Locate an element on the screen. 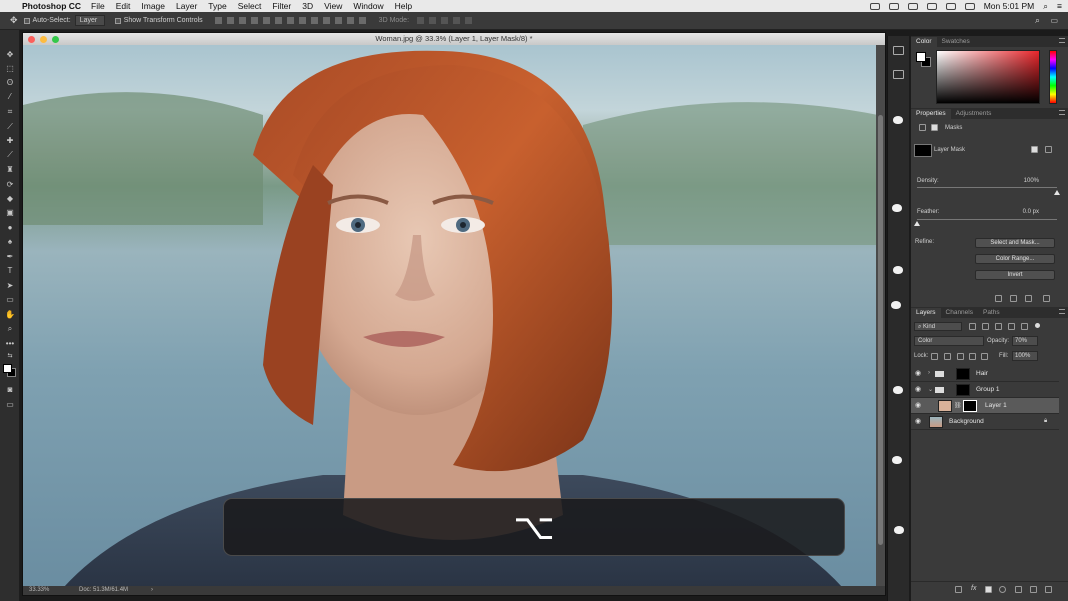  creative-cloud-icon is located at coordinates (893, 6).